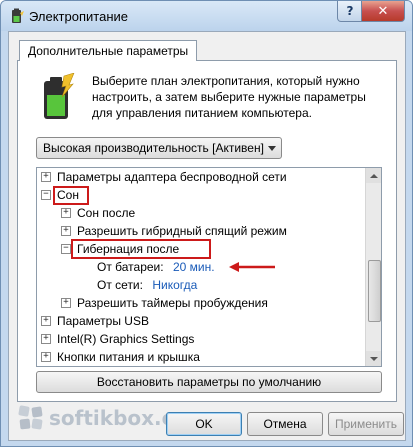 Image resolution: width=413 pixels, height=447 pixels. I want to click on tree-item-label: Сон после, so click(106, 213).